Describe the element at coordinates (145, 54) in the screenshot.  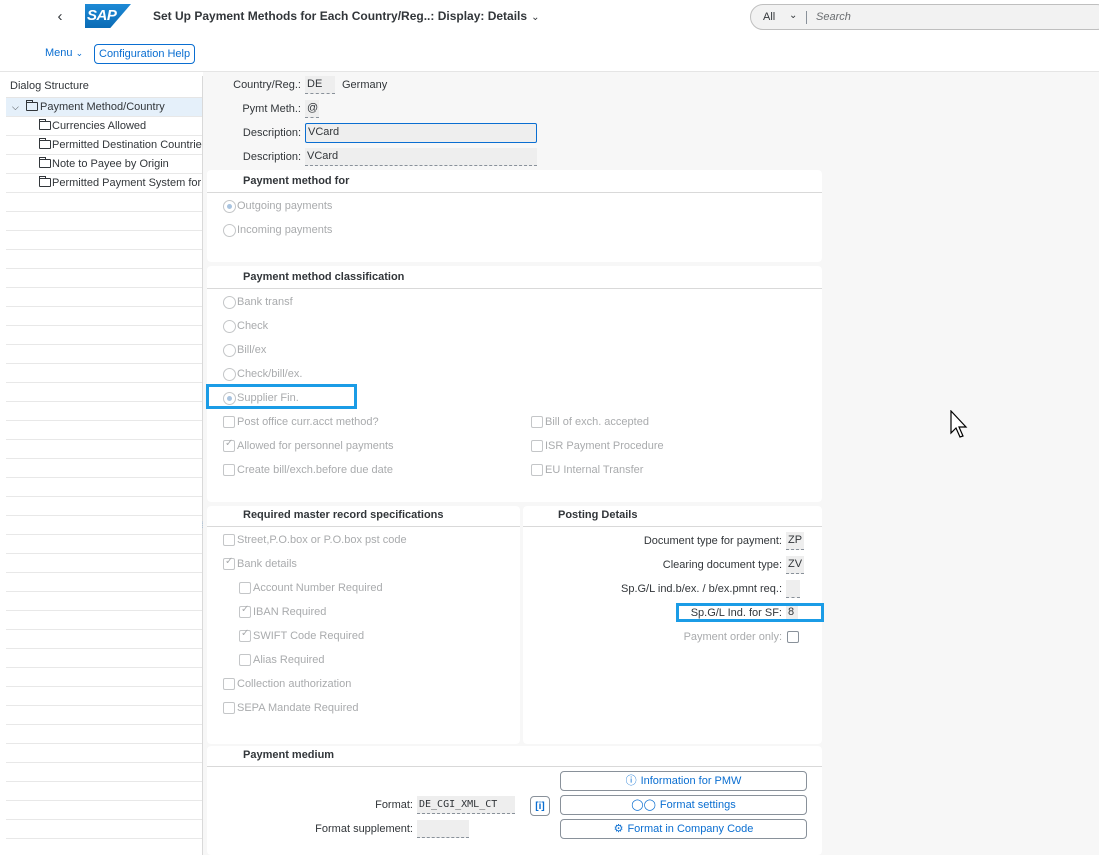
I see `configuration-help-button: Configuration Help` at that location.